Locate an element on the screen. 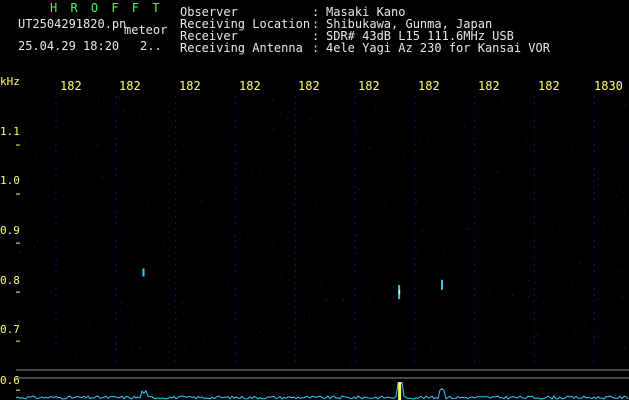 This screenshot has height=400, width=629. file-name: UT2504291820.pn is located at coordinates (72, 24).